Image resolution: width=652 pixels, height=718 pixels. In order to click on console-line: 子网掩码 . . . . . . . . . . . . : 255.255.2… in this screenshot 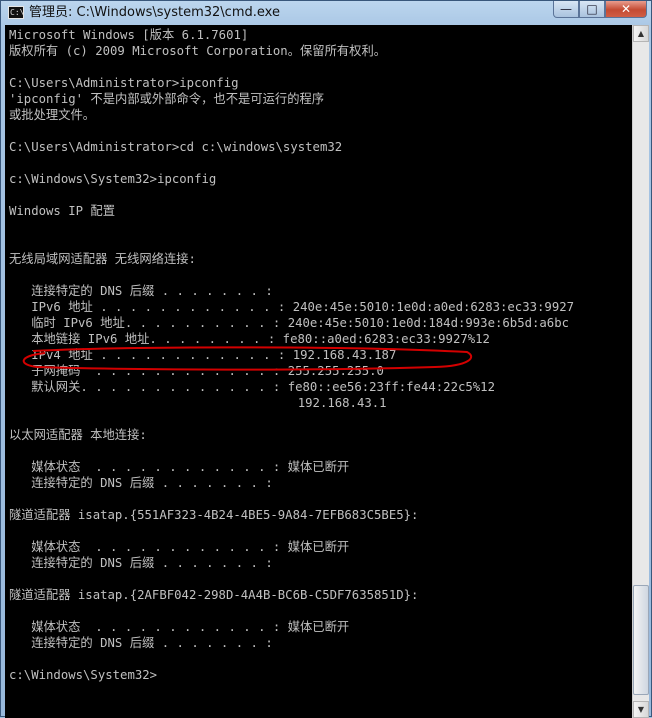, I will do `click(196, 371)`.